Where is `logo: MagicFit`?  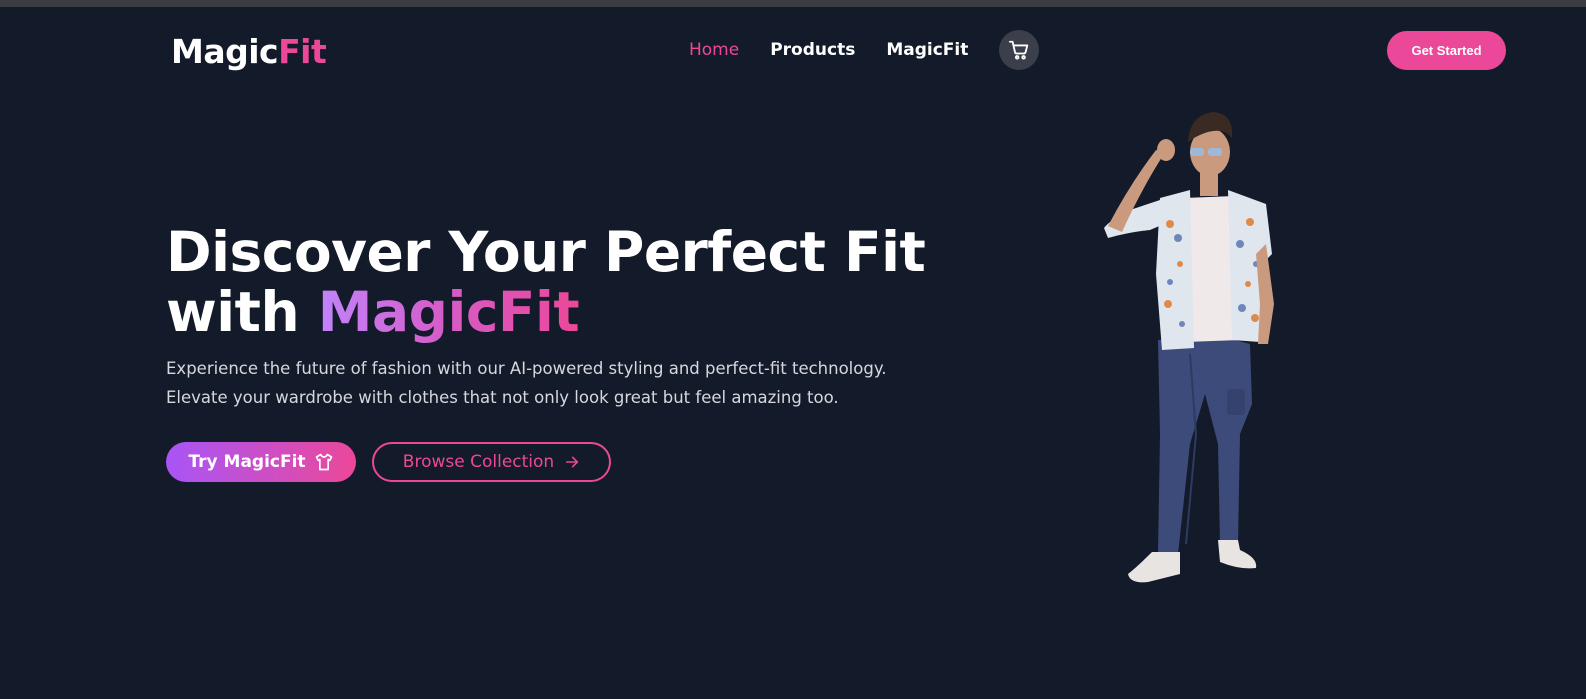
logo: MagicFit is located at coordinates (249, 52).